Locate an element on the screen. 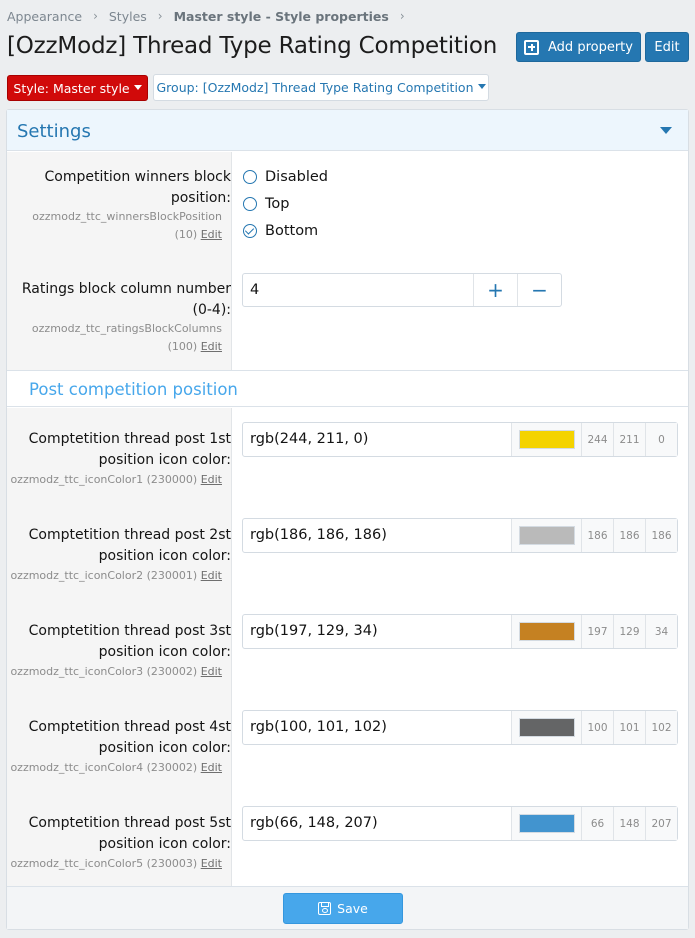 The height and width of the screenshot is (938, 695). add-property-label: Add property is located at coordinates (590, 47).